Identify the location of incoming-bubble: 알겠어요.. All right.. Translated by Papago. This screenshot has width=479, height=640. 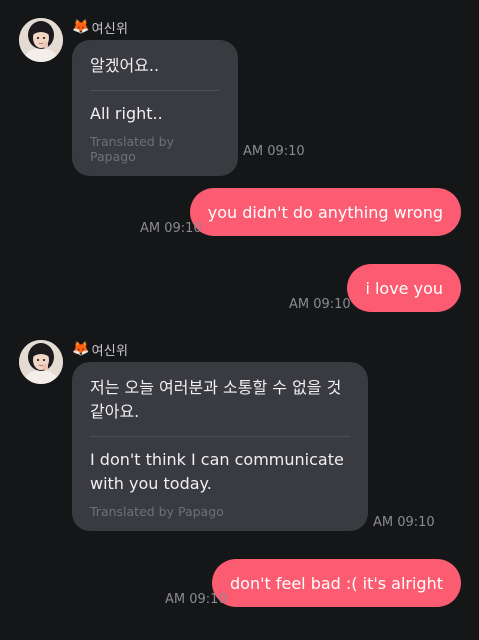
(155, 108).